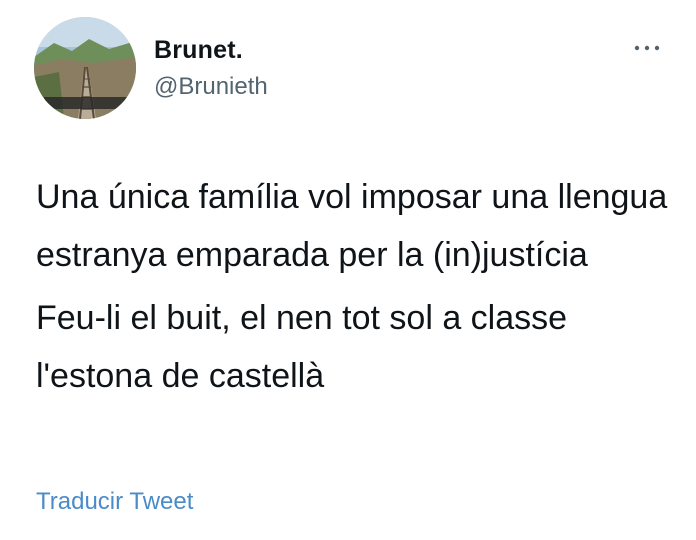  I want to click on translate-tweet-link: Traducir Tweet, so click(114, 502).